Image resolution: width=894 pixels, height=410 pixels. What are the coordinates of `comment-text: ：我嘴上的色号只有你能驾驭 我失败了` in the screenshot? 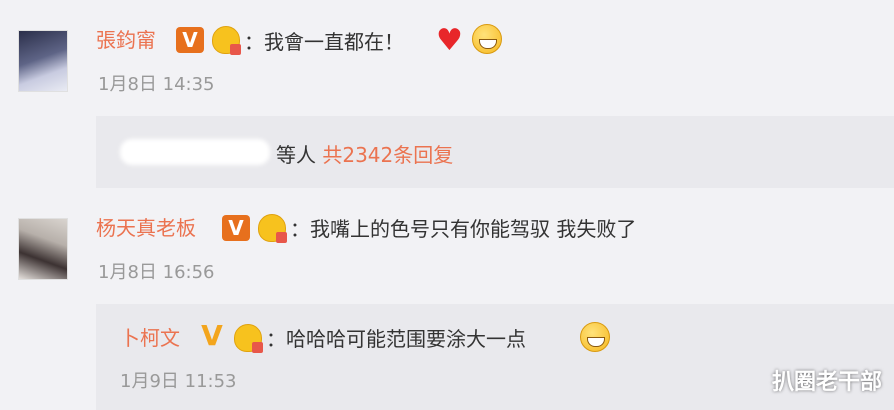 It's located at (463, 229).